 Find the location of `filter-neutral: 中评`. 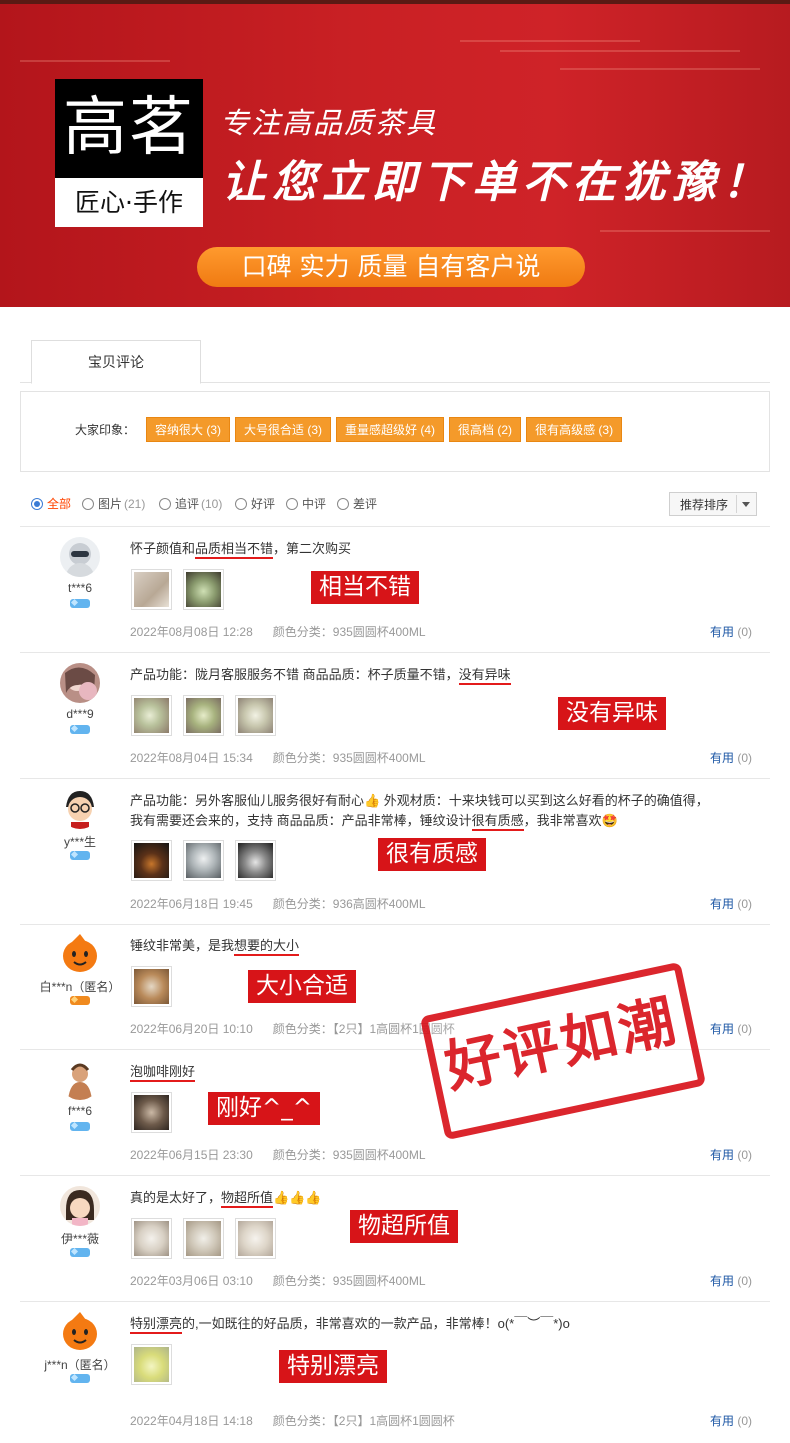

filter-neutral: 中评 is located at coordinates (306, 503).